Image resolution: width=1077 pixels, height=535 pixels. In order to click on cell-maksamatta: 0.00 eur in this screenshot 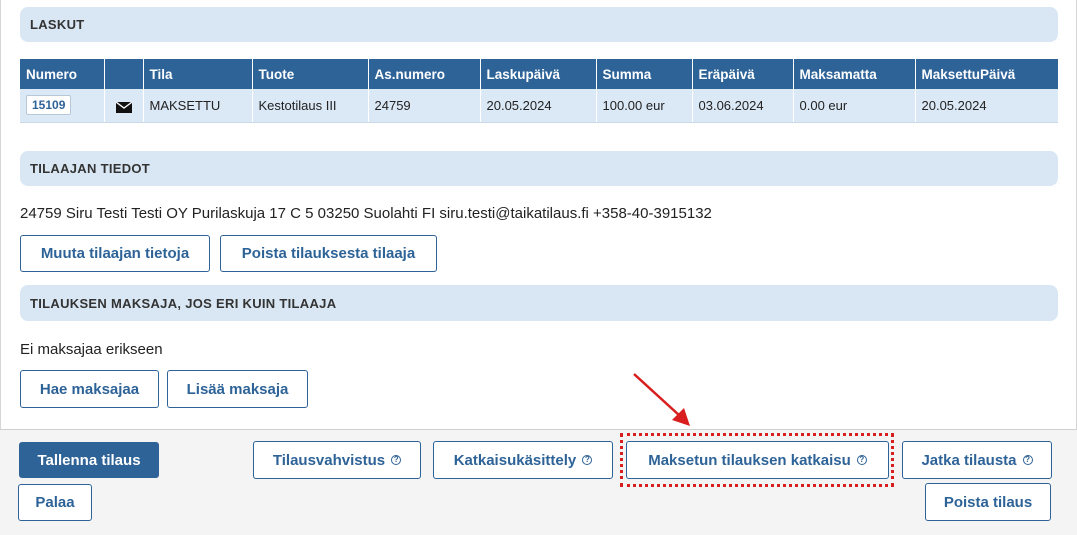, I will do `click(854, 106)`.